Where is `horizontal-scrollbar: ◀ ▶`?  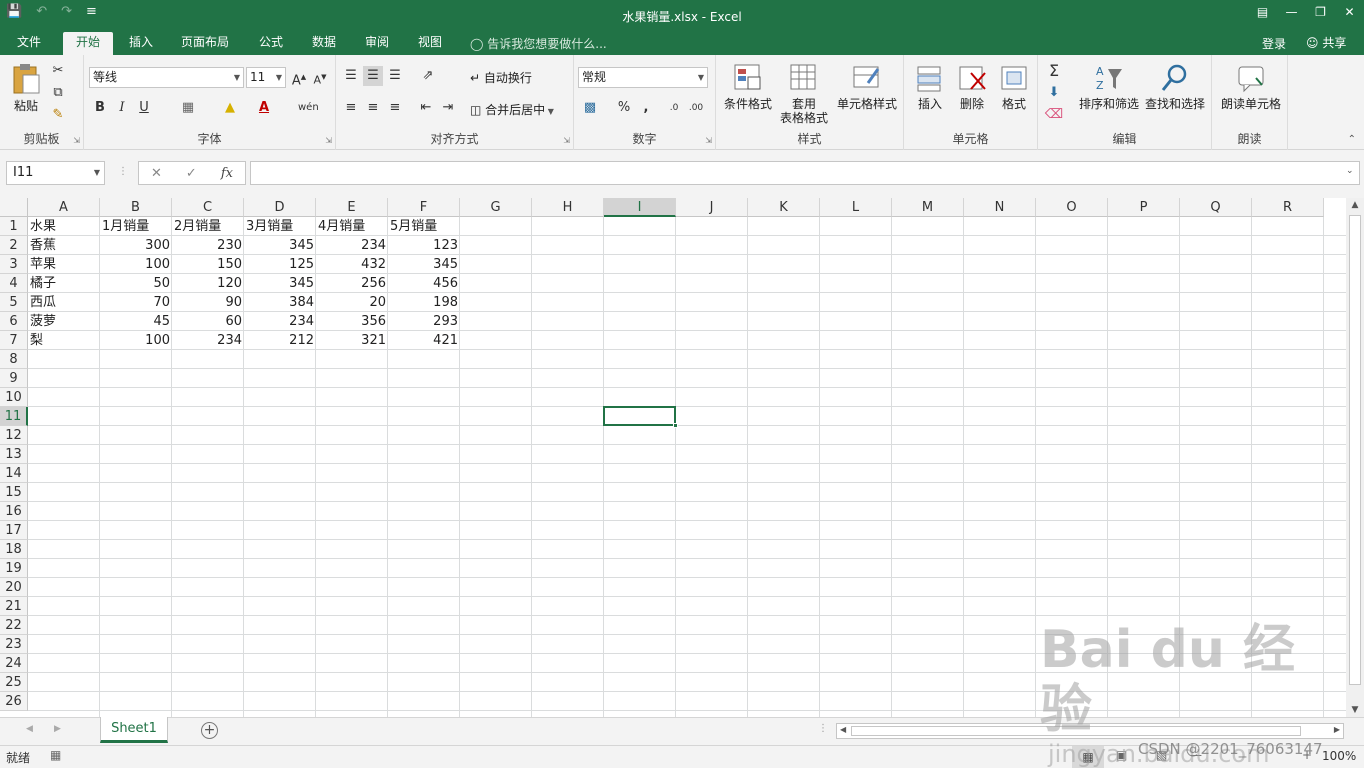
horizontal-scrollbar: ◀ ▶ is located at coordinates (1090, 731).